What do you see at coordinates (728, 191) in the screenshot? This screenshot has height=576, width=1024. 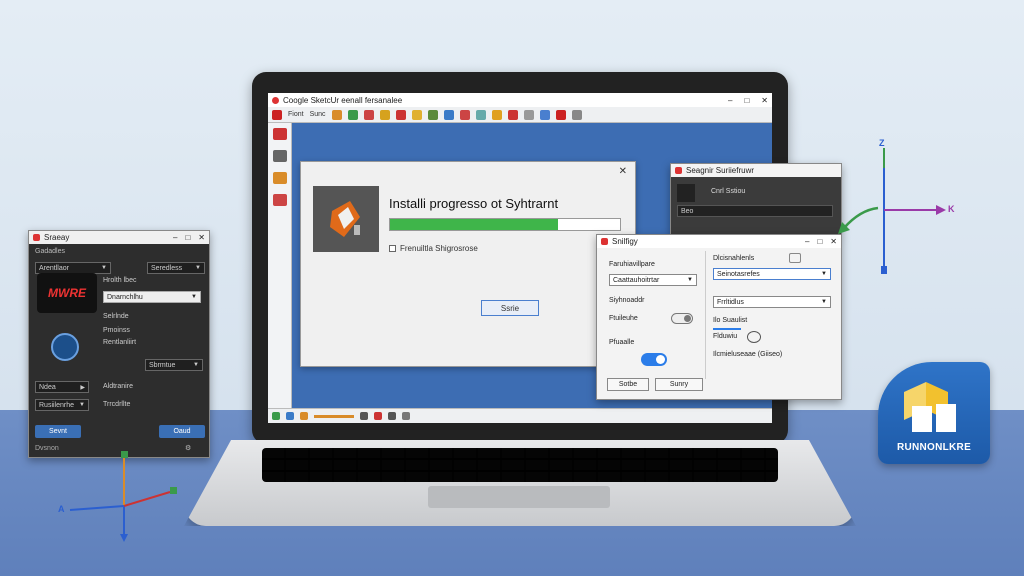 I see `cs-subtitle: Cnrl Sstiou` at bounding box center [728, 191].